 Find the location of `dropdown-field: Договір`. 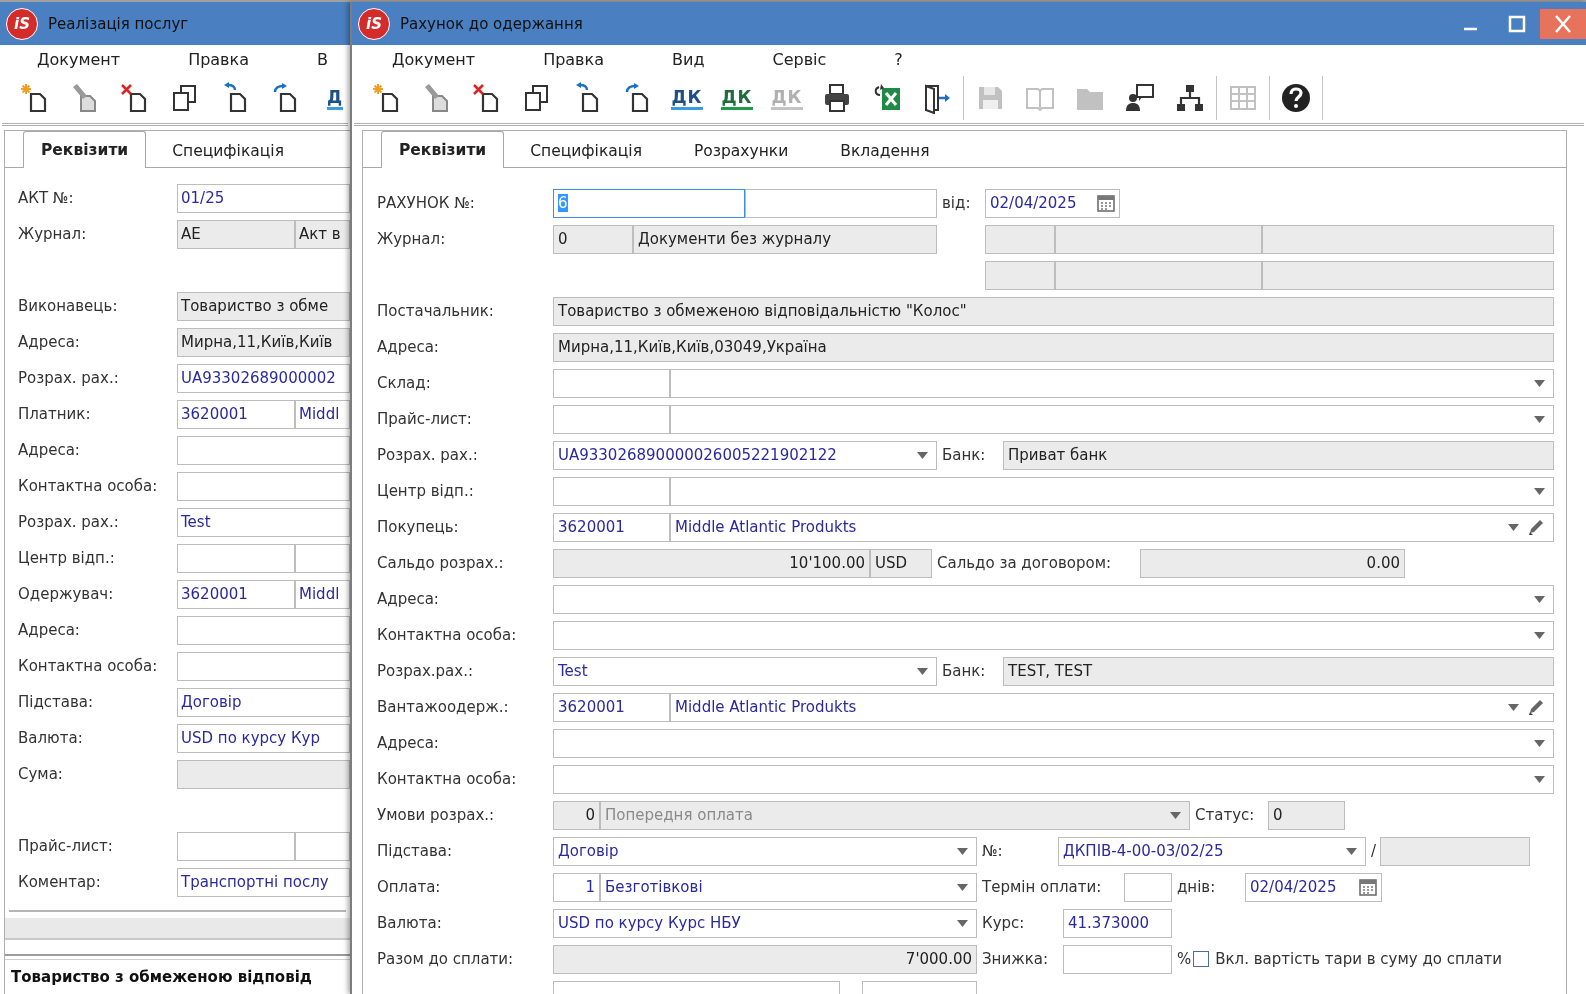

dropdown-field: Договір is located at coordinates (765, 851).